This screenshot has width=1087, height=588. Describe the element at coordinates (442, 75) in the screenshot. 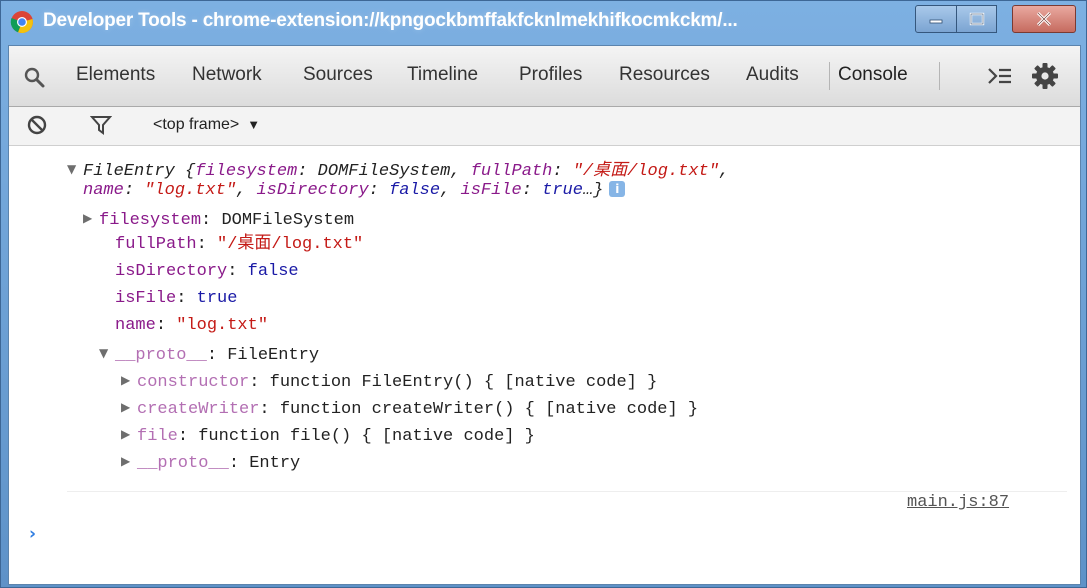

I see `tab-timeline: Timeline` at that location.